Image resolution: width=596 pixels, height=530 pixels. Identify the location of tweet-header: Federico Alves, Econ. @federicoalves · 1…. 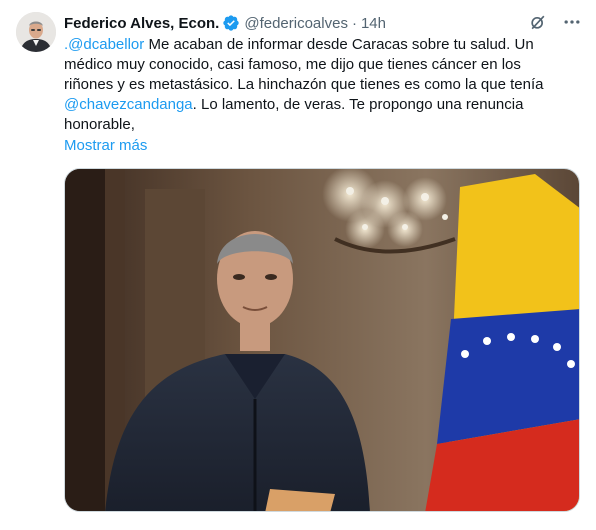
(324, 23).